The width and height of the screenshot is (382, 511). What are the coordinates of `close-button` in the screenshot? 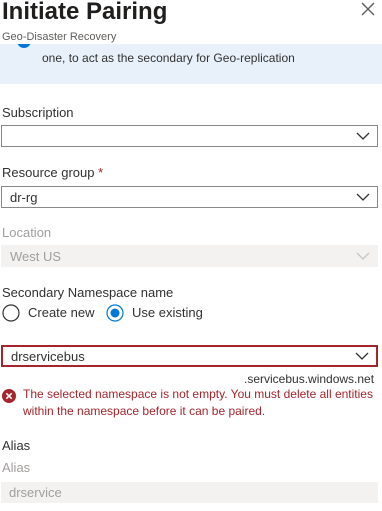 It's located at (368, 10).